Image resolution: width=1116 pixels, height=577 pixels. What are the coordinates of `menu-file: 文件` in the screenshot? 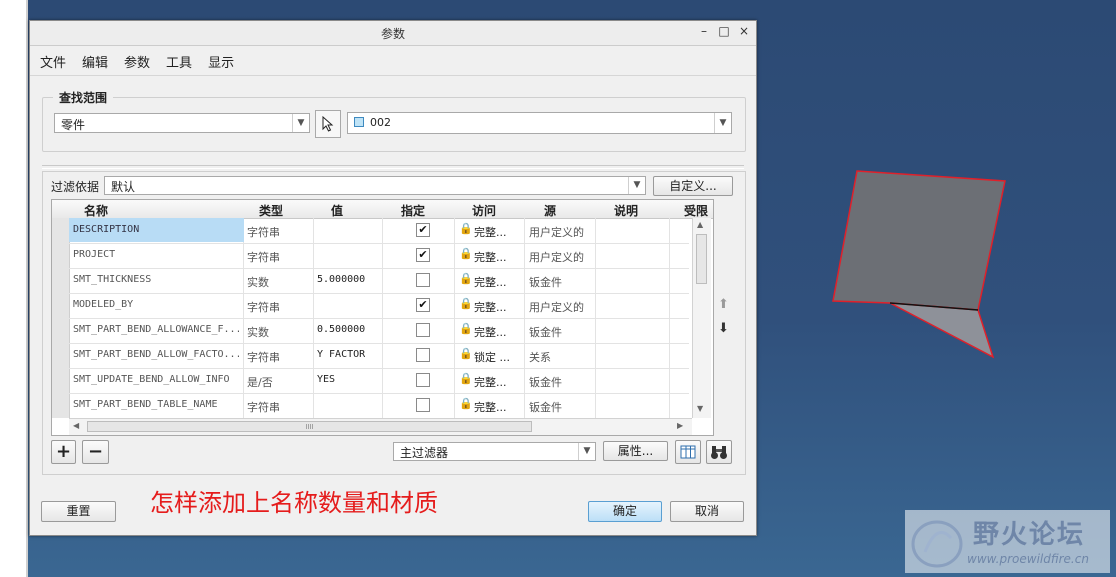 It's located at (57, 60).